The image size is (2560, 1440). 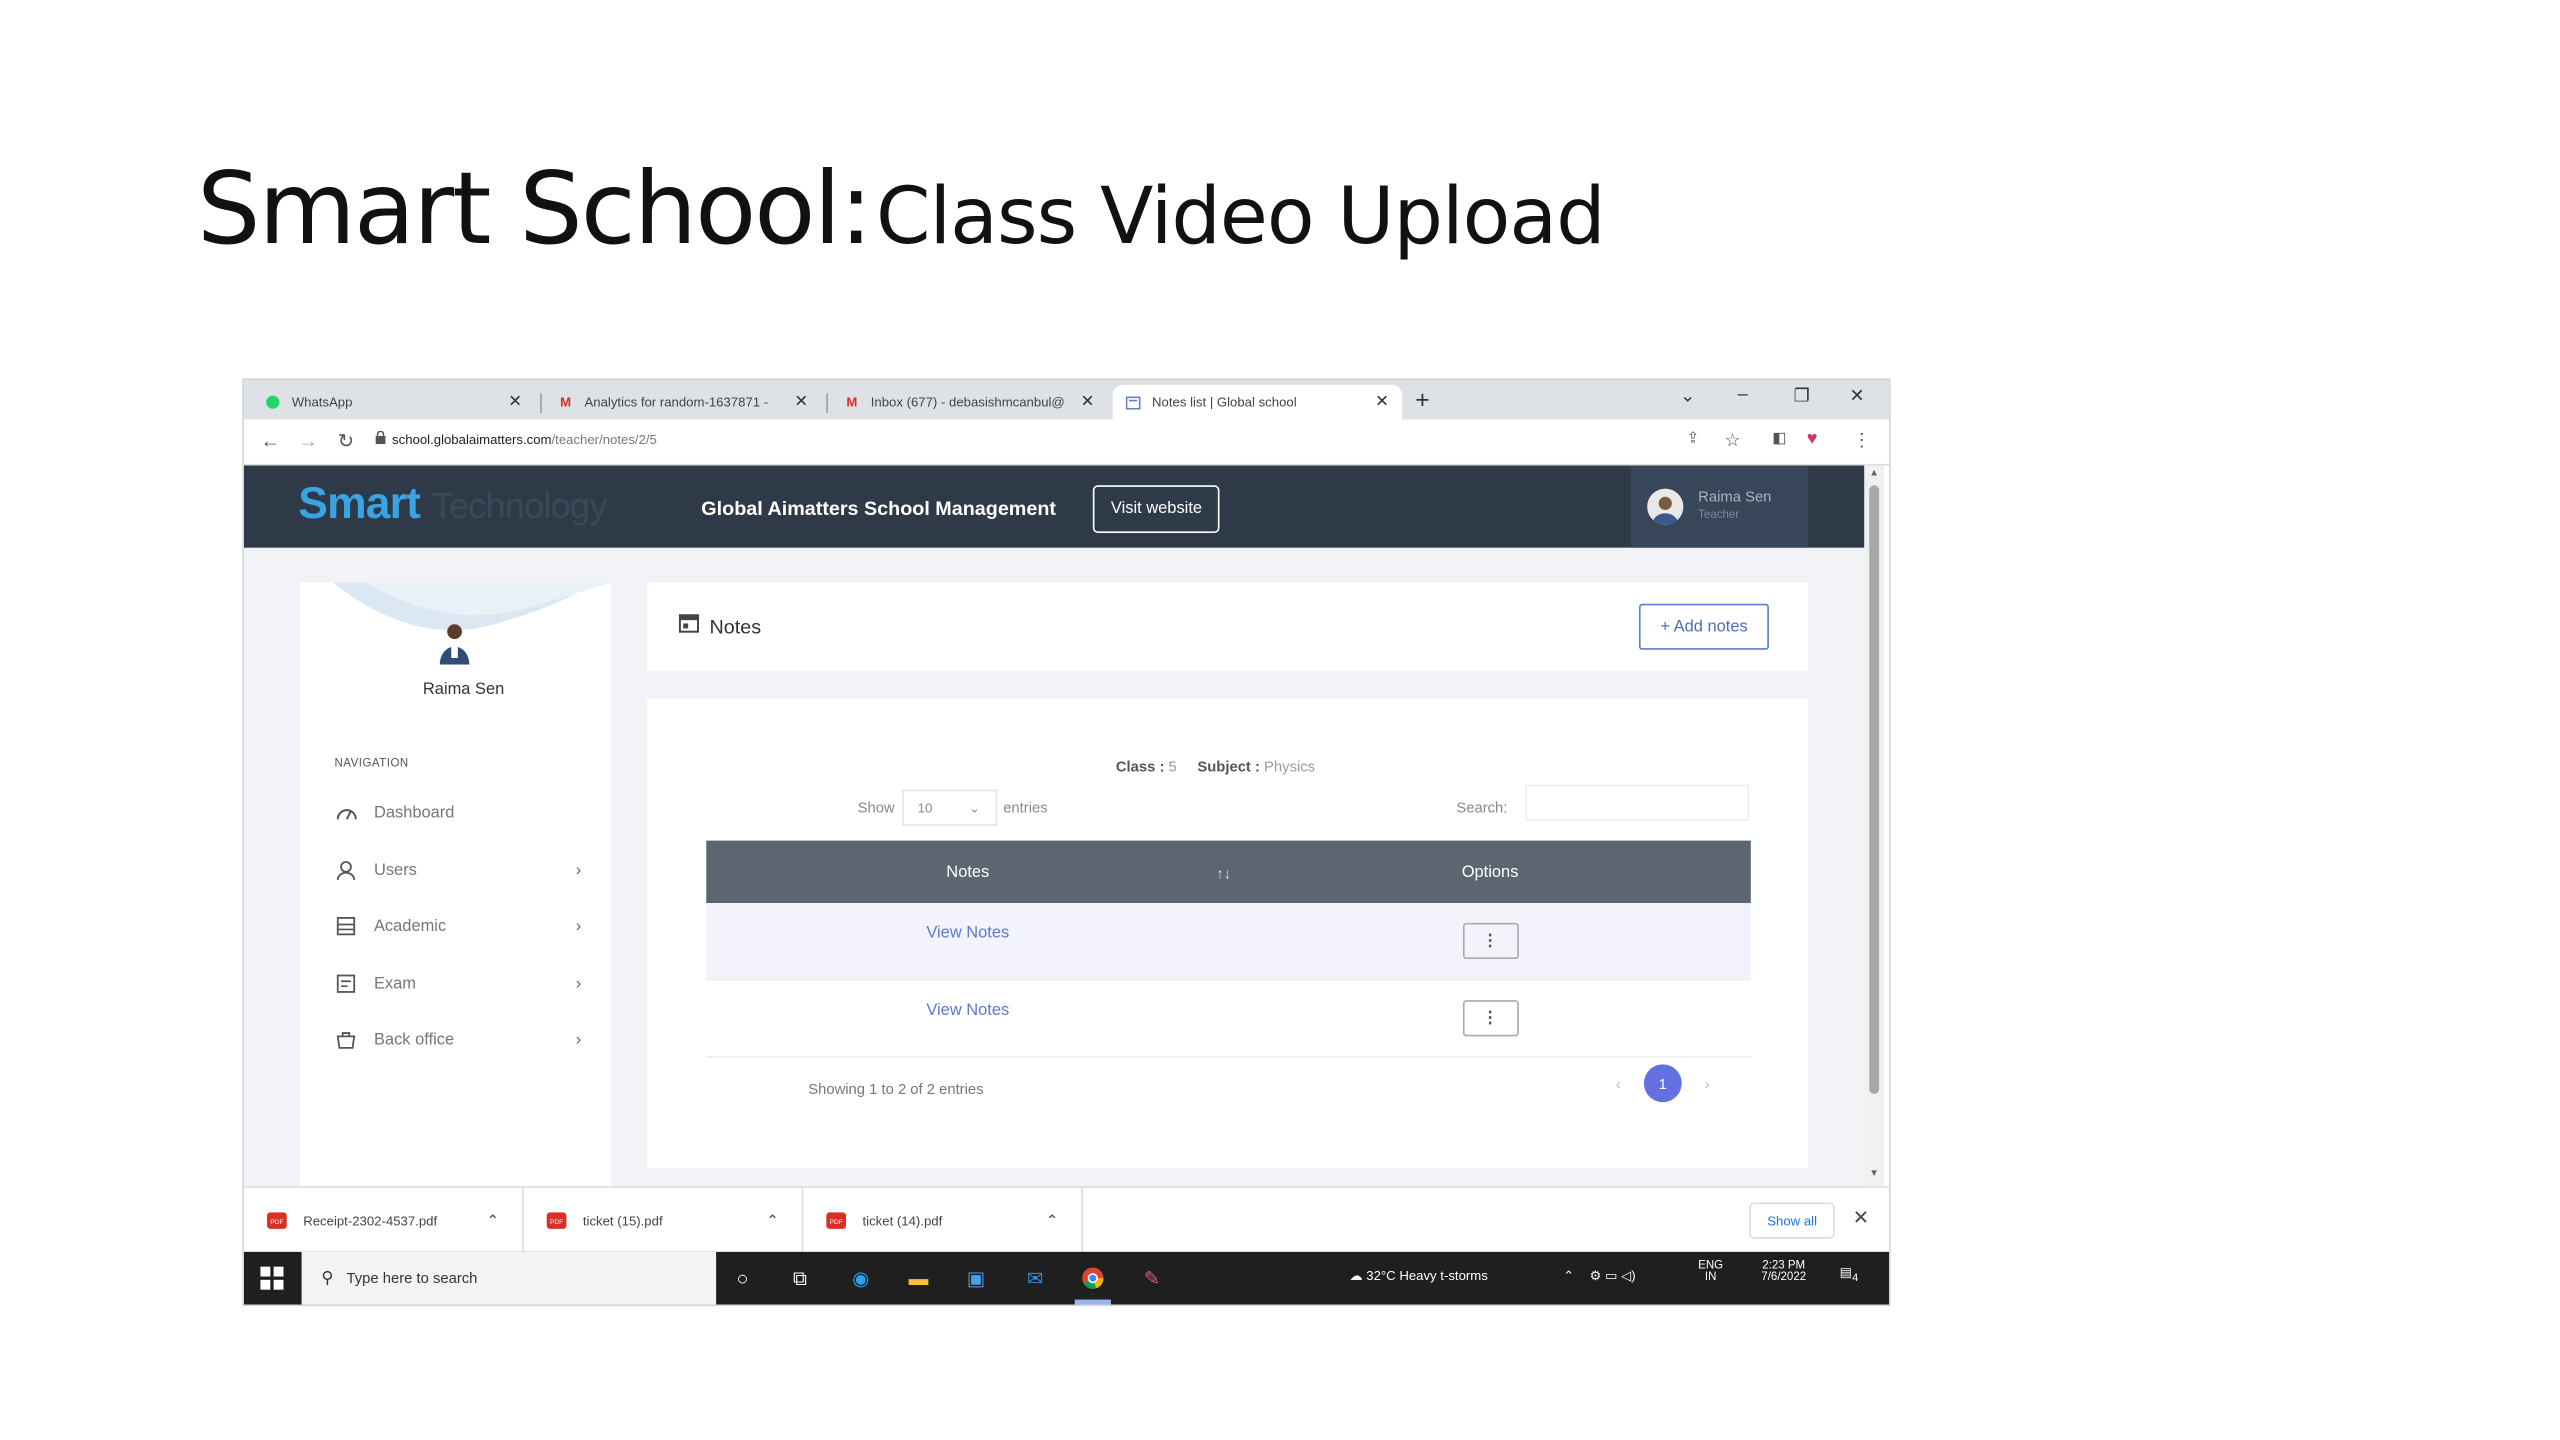 I want to click on slide-title: Smart School: Class Video Upload, so click(x=901, y=208).